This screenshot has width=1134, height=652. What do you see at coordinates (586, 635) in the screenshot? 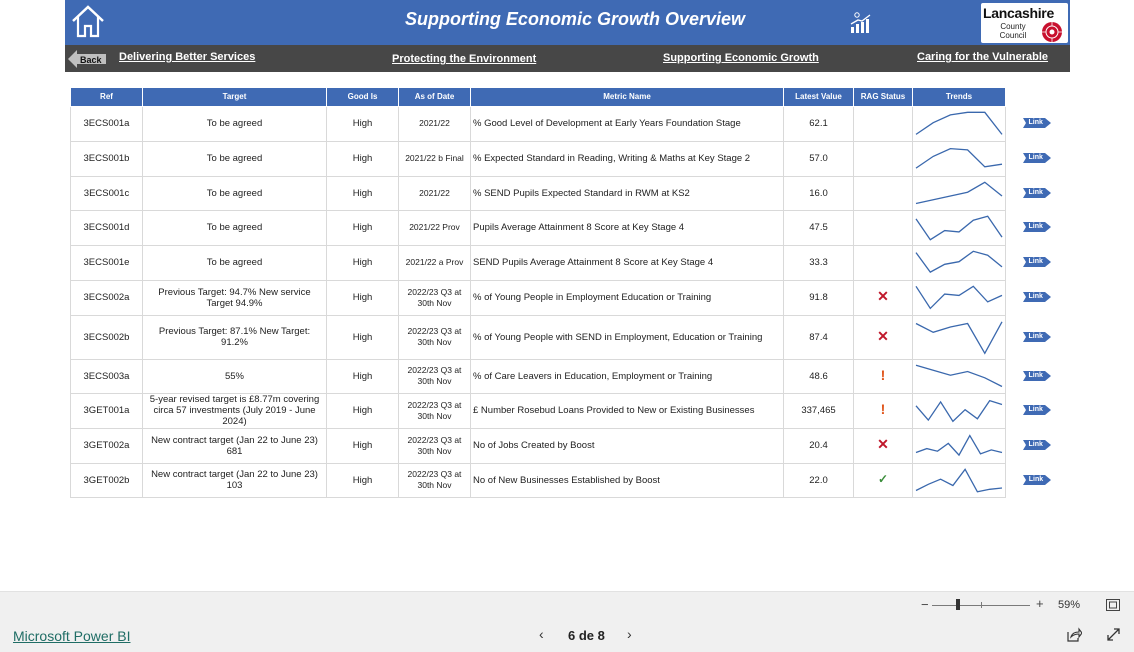
I see `page-indicator: 6 de 8` at bounding box center [586, 635].